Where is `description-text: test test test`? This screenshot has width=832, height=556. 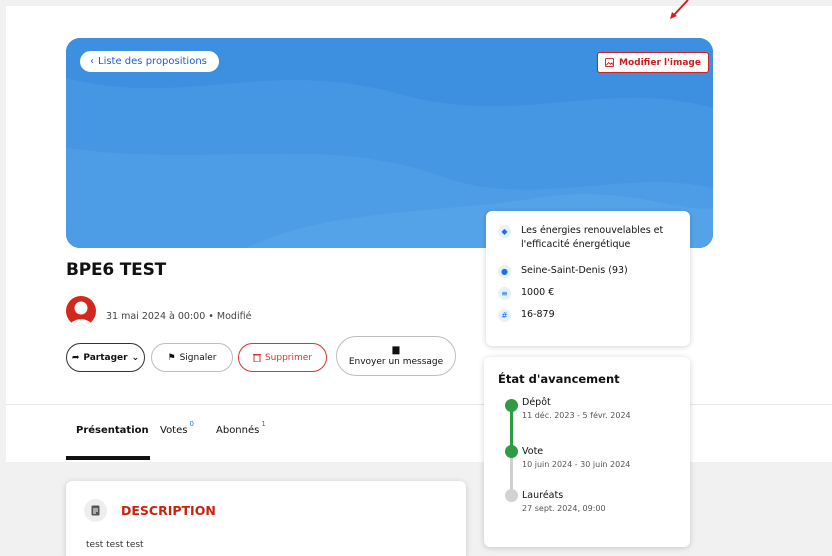 description-text: test test test is located at coordinates (115, 545).